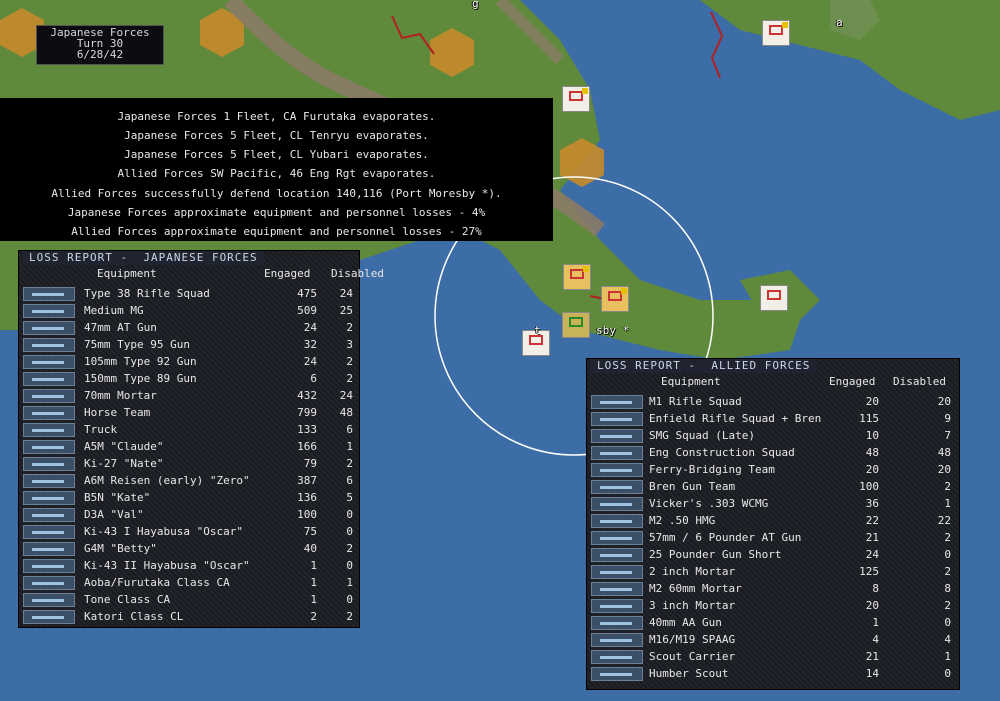 This screenshot has width=1000, height=701. What do you see at coordinates (773, 504) in the screenshot?
I see `table-row: Vicker's .303 WCMG 36 1` at bounding box center [773, 504].